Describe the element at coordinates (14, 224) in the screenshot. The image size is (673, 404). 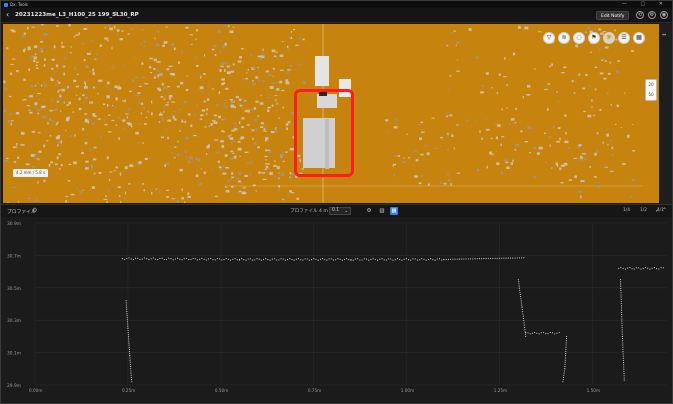
I see `y-tick-label: 30.9m` at that location.